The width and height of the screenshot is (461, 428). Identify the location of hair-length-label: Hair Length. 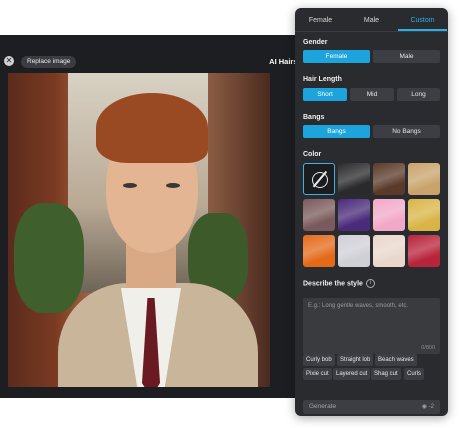
(322, 79).